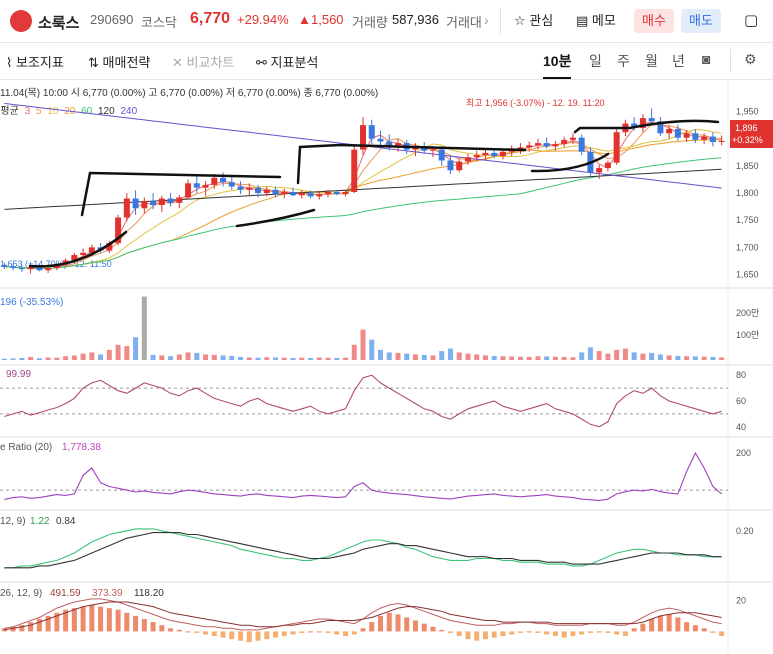 The width and height of the screenshot is (773, 654). I want to click on star-icon: ☆, so click(520, 20).